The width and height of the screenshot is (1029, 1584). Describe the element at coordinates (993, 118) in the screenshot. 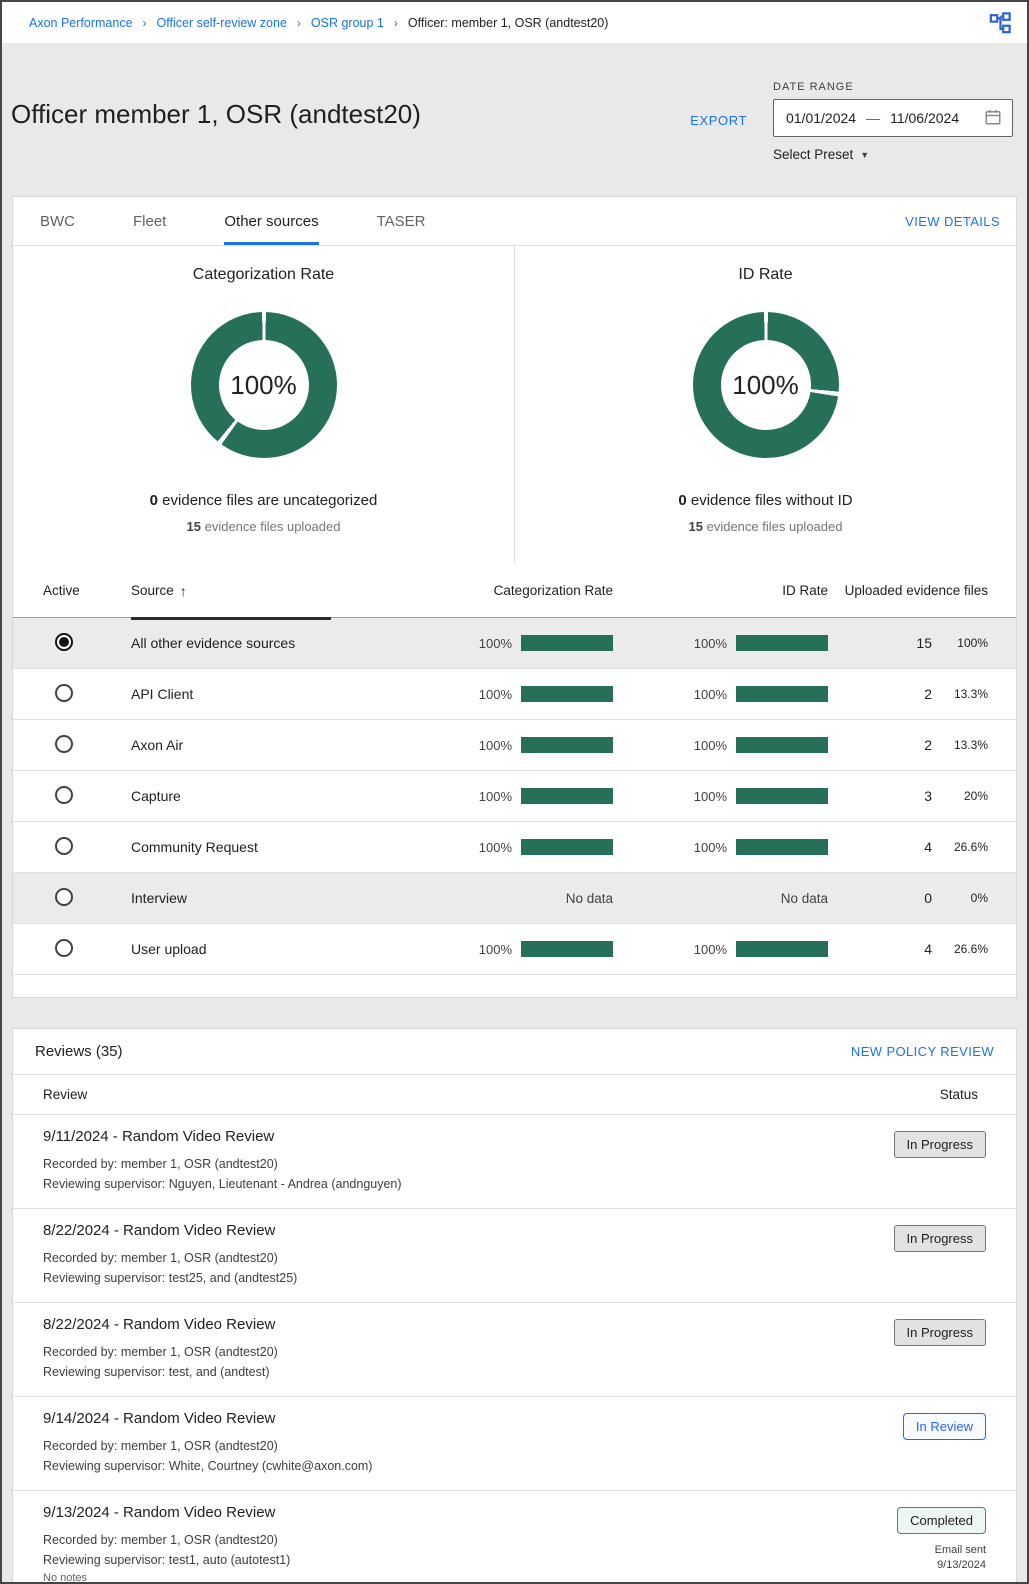

I see `calendar-icon` at that location.